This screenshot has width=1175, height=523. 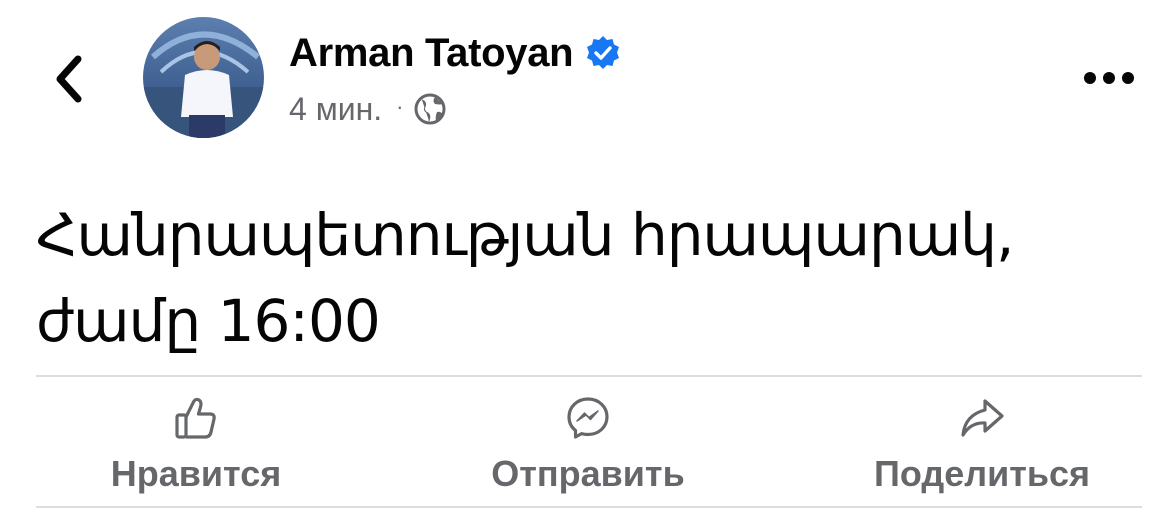 I want to click on author-name-row: Arman Tatoyan, so click(x=455, y=53).